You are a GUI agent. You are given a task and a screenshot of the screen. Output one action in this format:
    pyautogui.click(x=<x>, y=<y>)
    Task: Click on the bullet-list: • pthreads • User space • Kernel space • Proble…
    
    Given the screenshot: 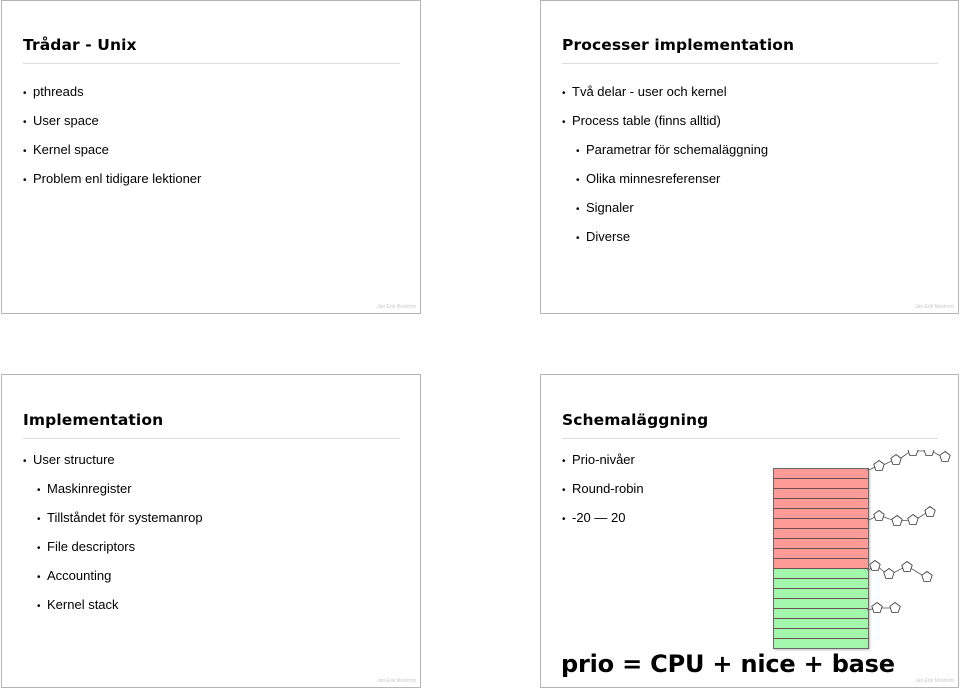 What is the action you would take?
    pyautogui.click(x=112, y=135)
    